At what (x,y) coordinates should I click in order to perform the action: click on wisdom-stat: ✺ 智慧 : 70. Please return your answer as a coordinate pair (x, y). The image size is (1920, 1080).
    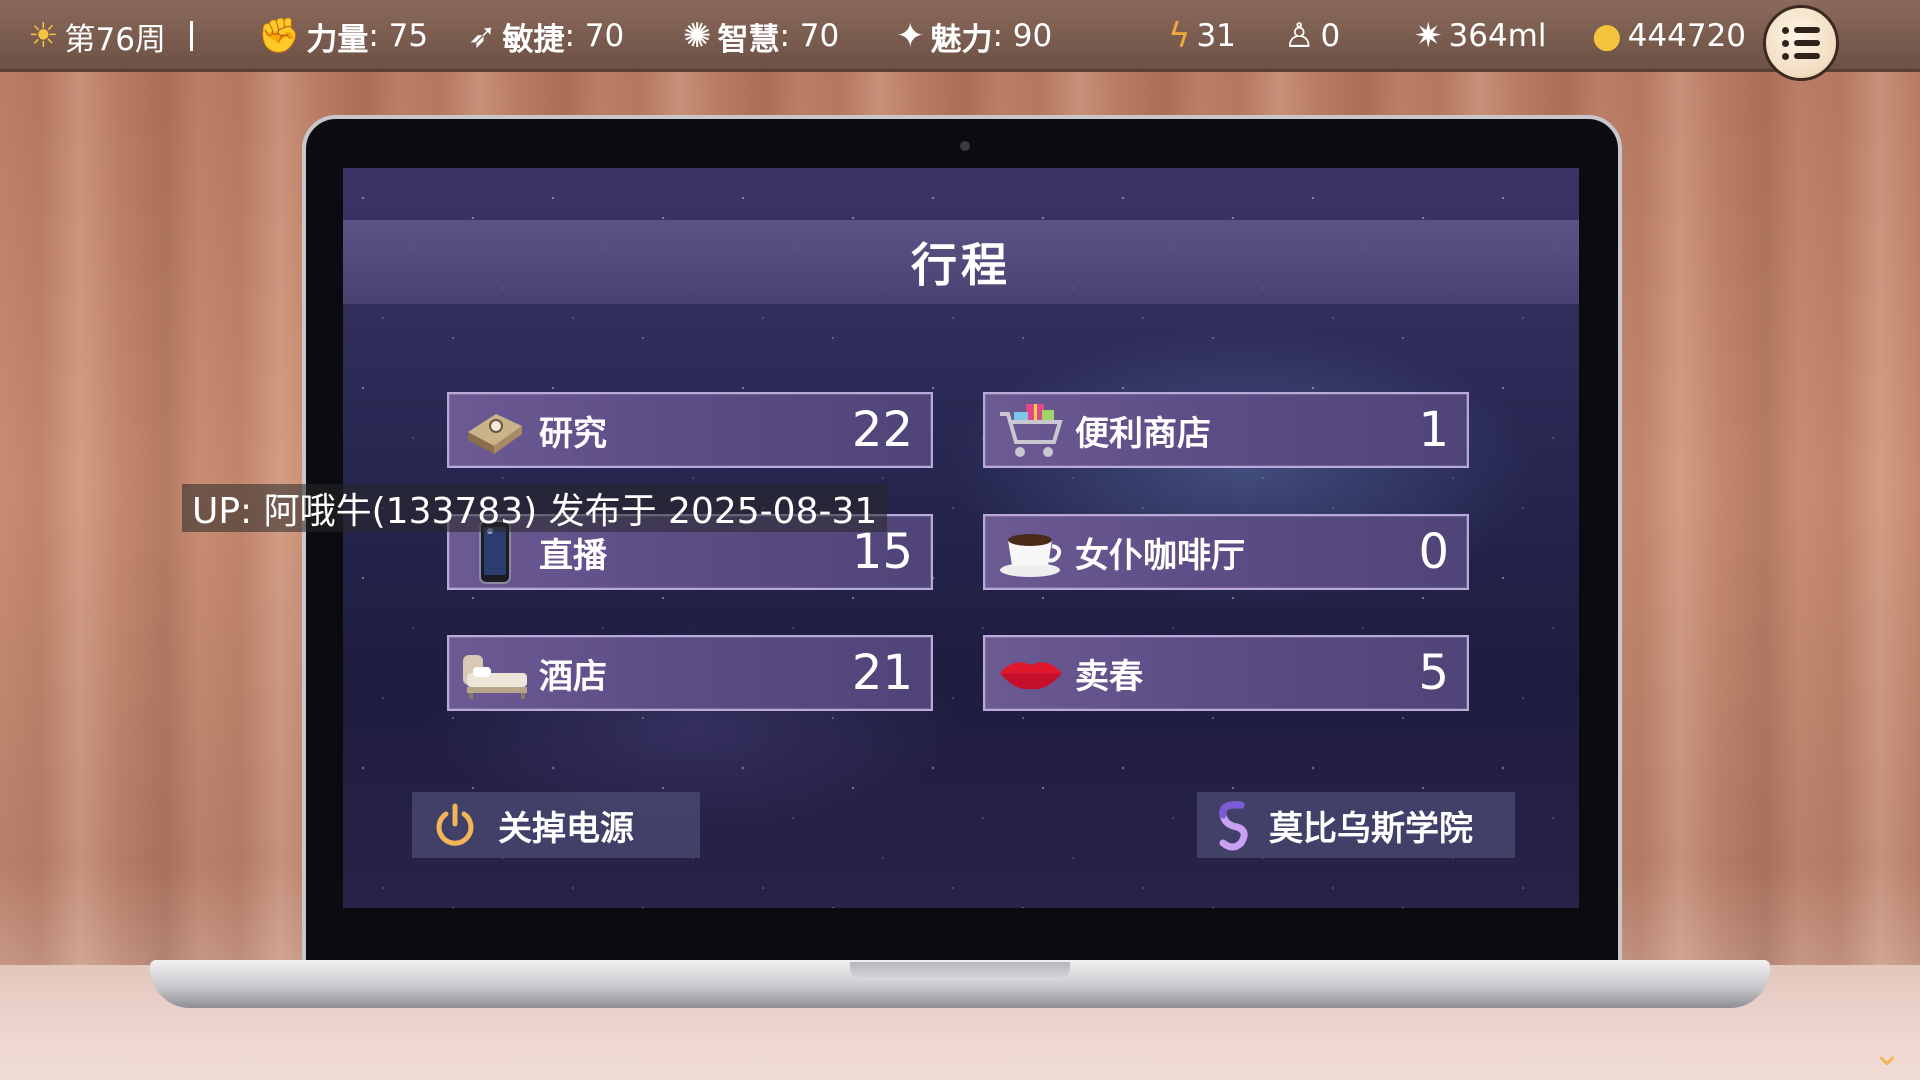
    Looking at the image, I should click on (761, 37).